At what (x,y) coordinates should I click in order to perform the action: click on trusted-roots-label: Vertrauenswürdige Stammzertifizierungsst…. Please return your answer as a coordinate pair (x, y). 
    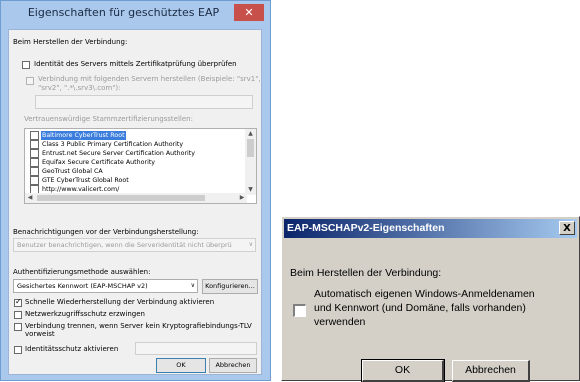
    Looking at the image, I should click on (108, 119).